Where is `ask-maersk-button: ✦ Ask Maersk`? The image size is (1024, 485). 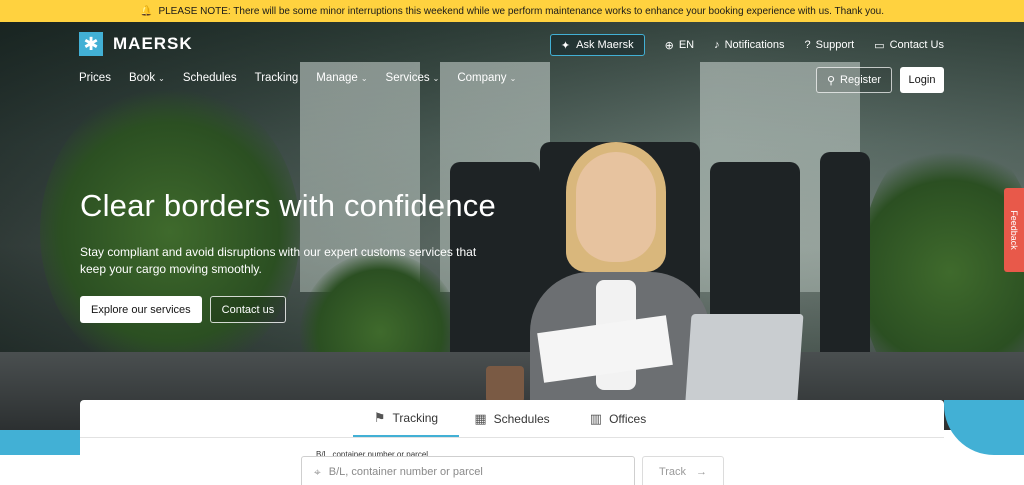
ask-maersk-button: ✦ Ask Maersk is located at coordinates (597, 45).